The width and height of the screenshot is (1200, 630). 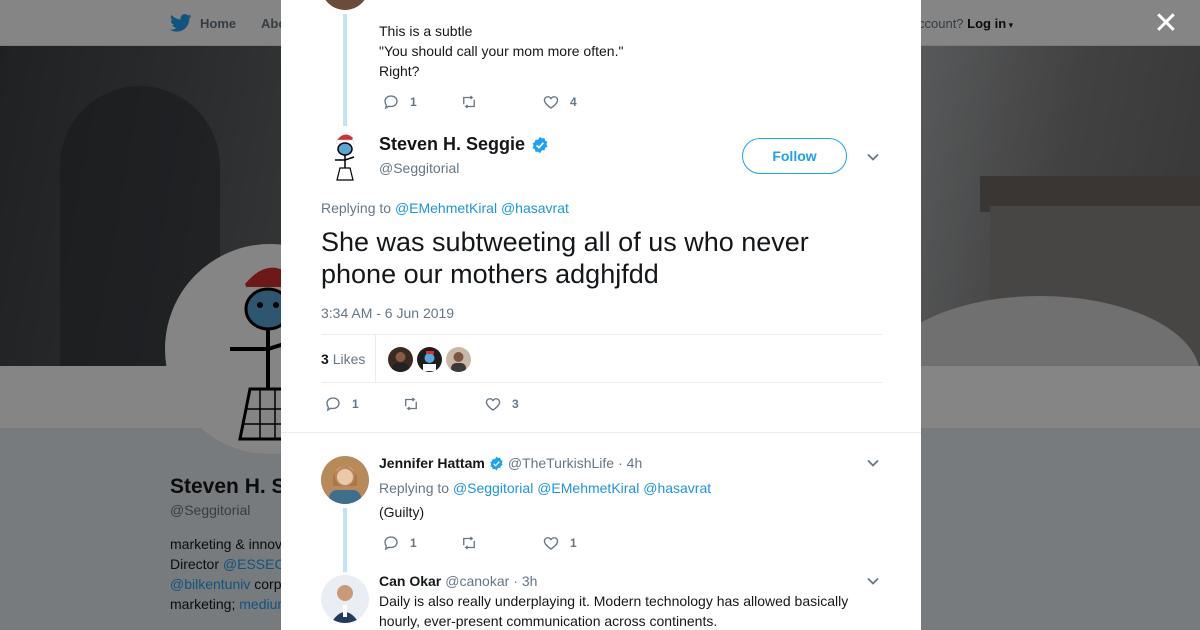 What do you see at coordinates (525, 581) in the screenshot?
I see `reply-time: · 3h` at bounding box center [525, 581].